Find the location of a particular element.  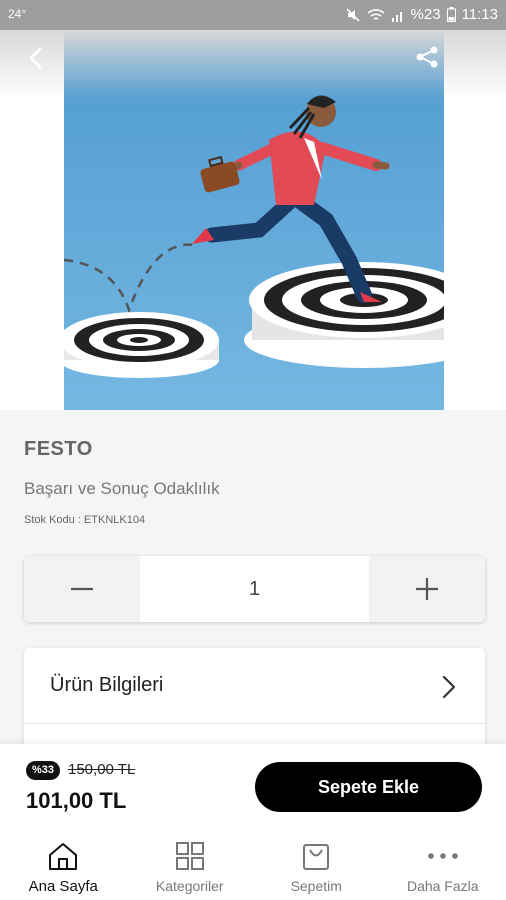

minus-icon is located at coordinates (82, 589).